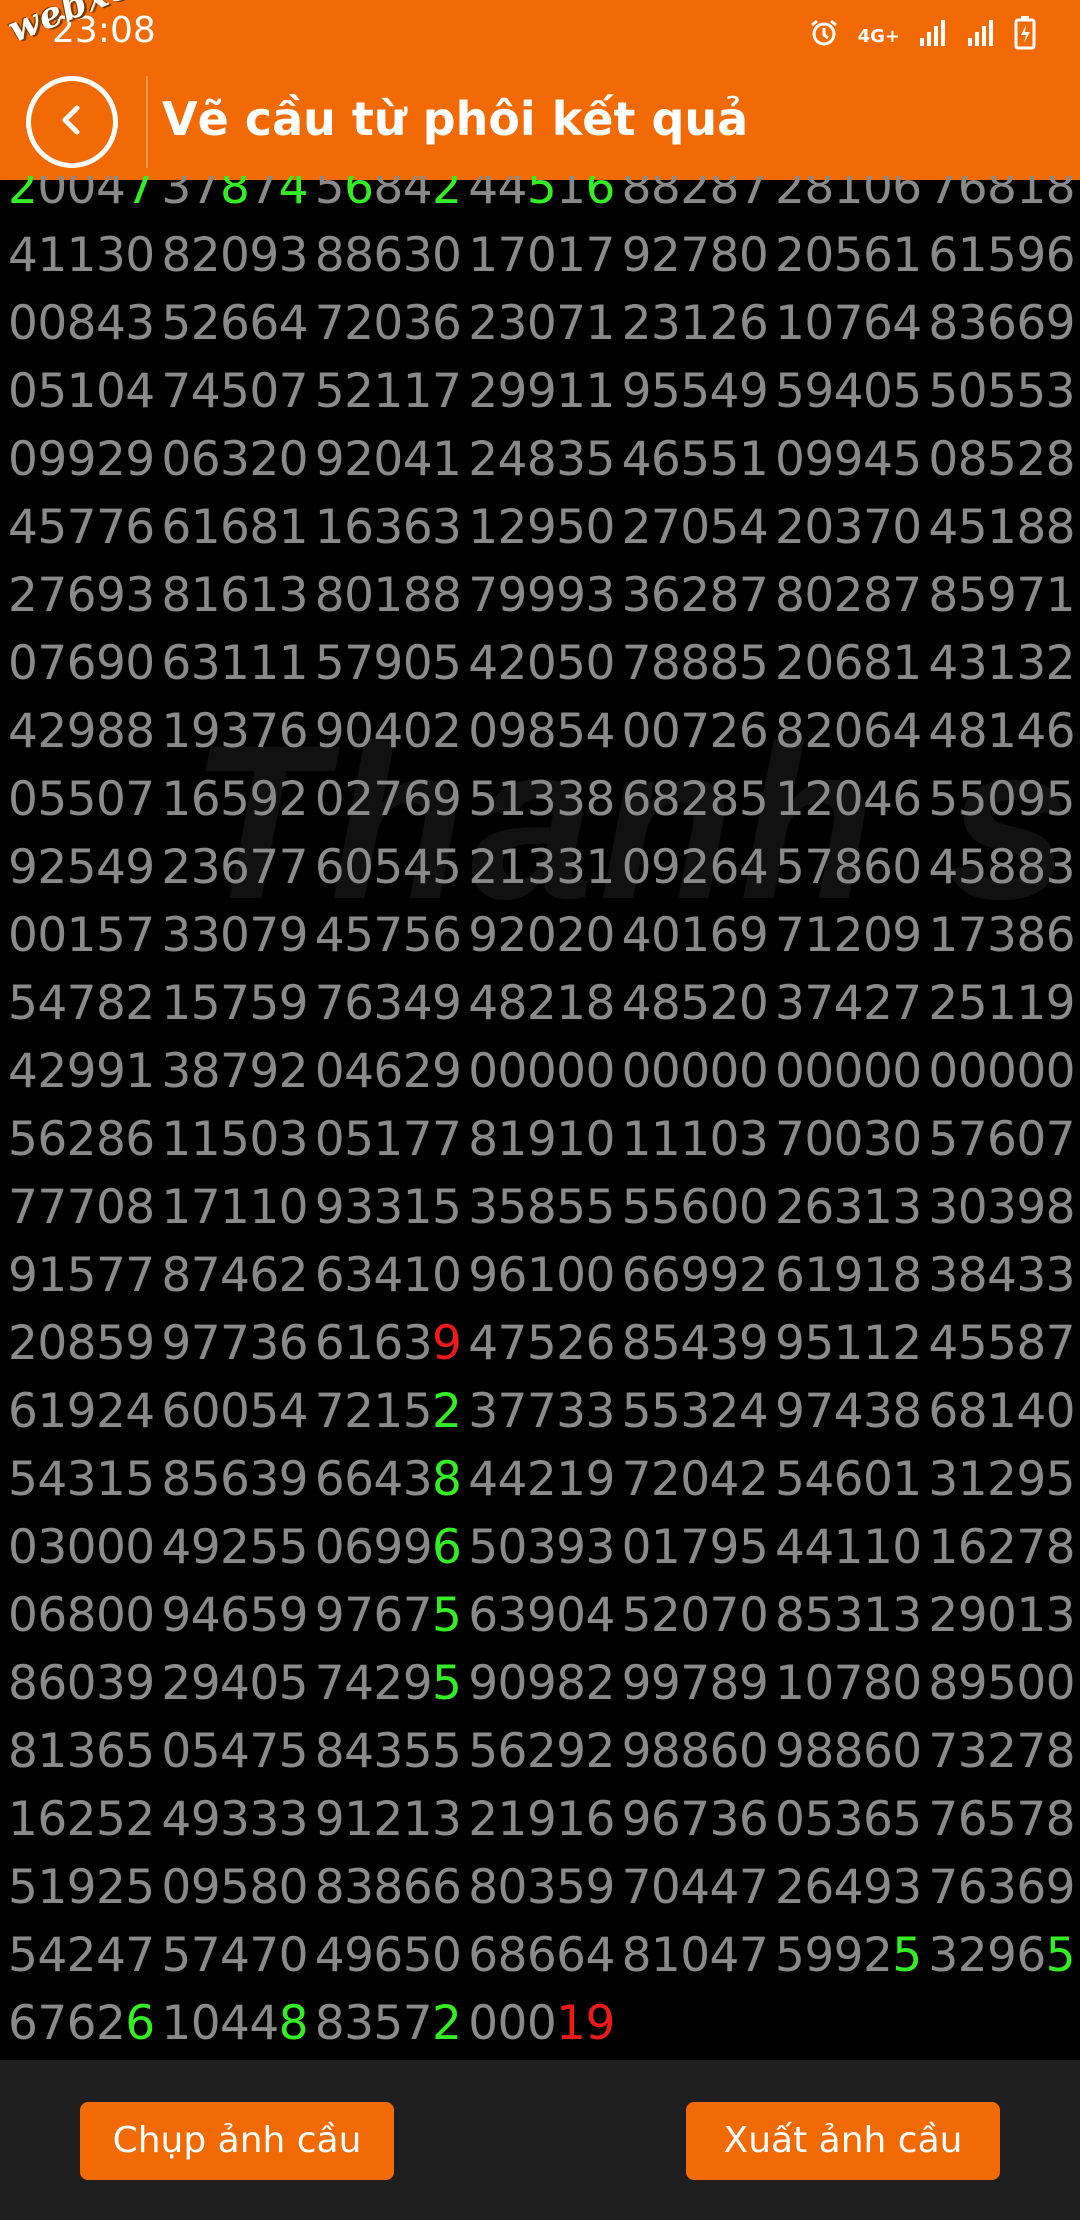 The height and width of the screenshot is (2220, 1080). Describe the element at coordinates (848, 1751) in the screenshot. I see `grid-number: 98860` at that location.